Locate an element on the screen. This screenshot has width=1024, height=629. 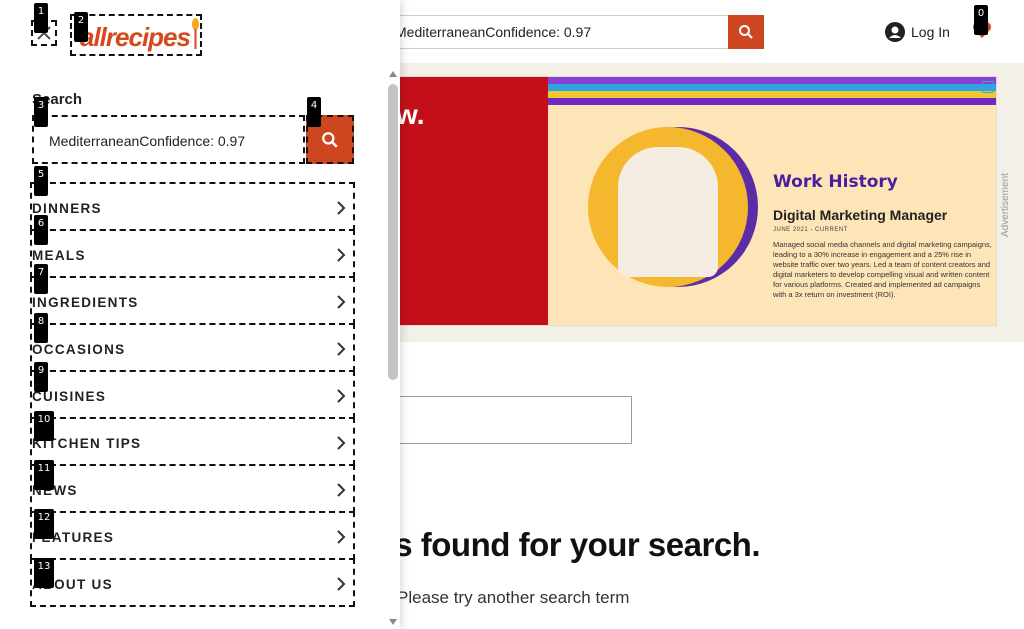
no-results-hint: Please try another search term is located at coordinates (513, 597).